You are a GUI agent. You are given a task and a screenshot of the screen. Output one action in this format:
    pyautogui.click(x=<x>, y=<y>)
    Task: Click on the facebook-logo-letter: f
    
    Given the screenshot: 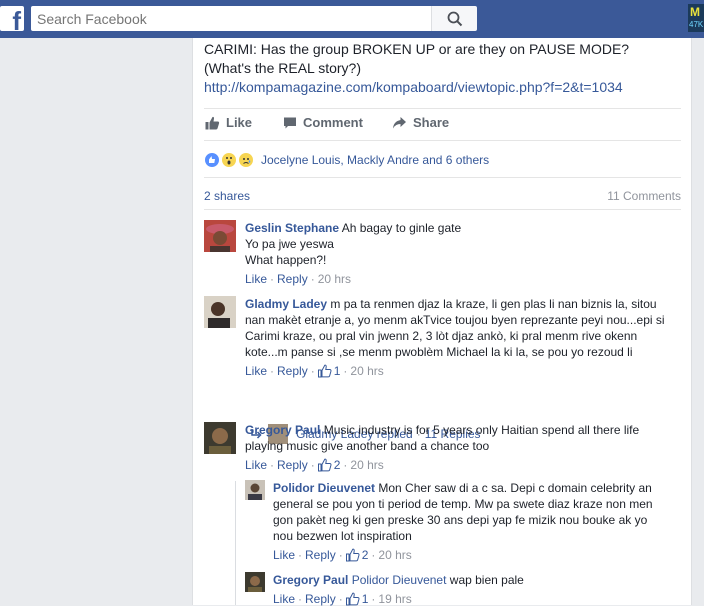 What is the action you would take?
    pyautogui.click(x=16, y=21)
    